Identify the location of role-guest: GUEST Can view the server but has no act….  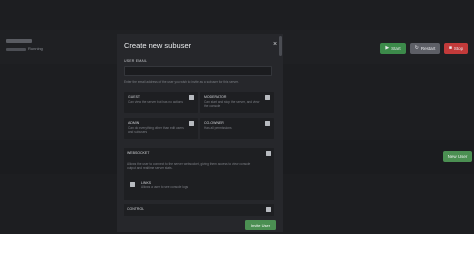
(161, 102).